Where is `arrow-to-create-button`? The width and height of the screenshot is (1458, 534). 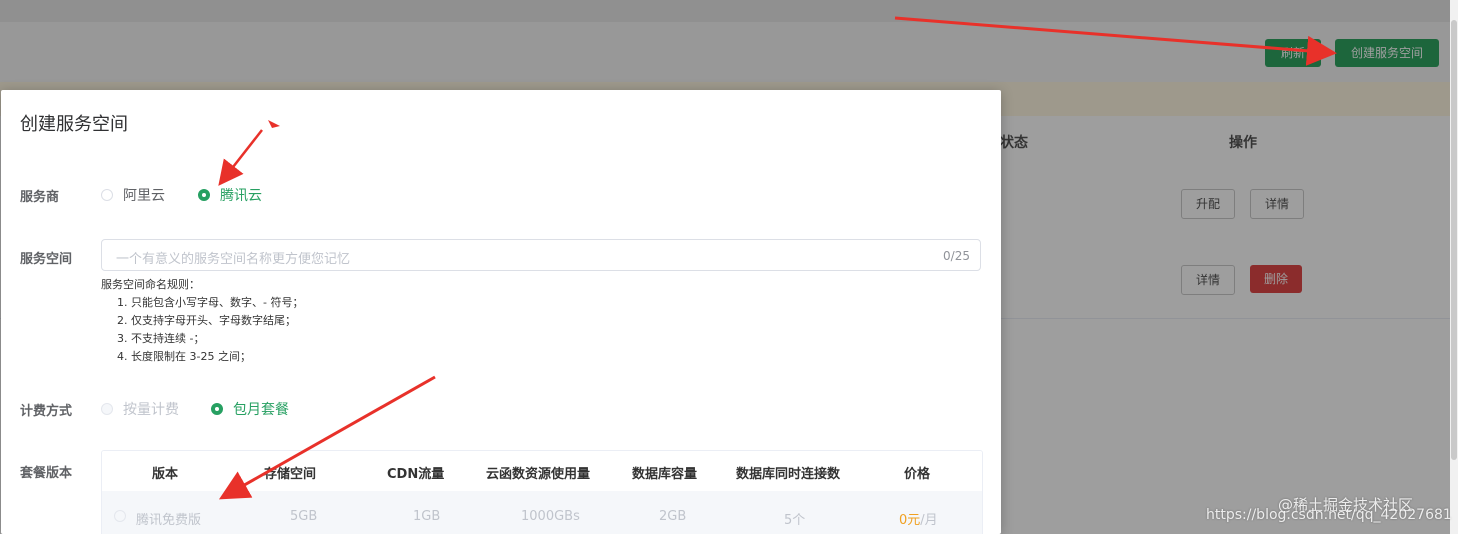
arrow-to-create-button is located at coordinates (1115, 41).